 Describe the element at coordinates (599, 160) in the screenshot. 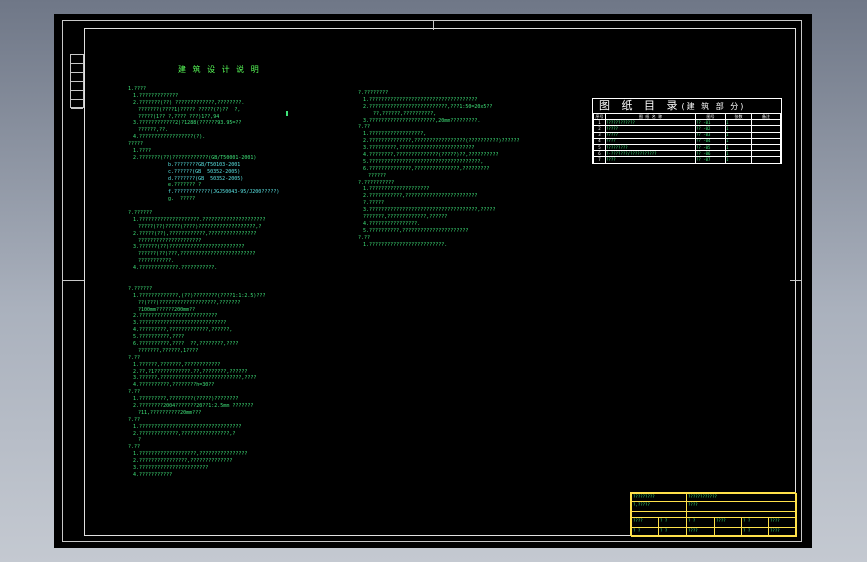

I see `index-cell: 7` at that location.